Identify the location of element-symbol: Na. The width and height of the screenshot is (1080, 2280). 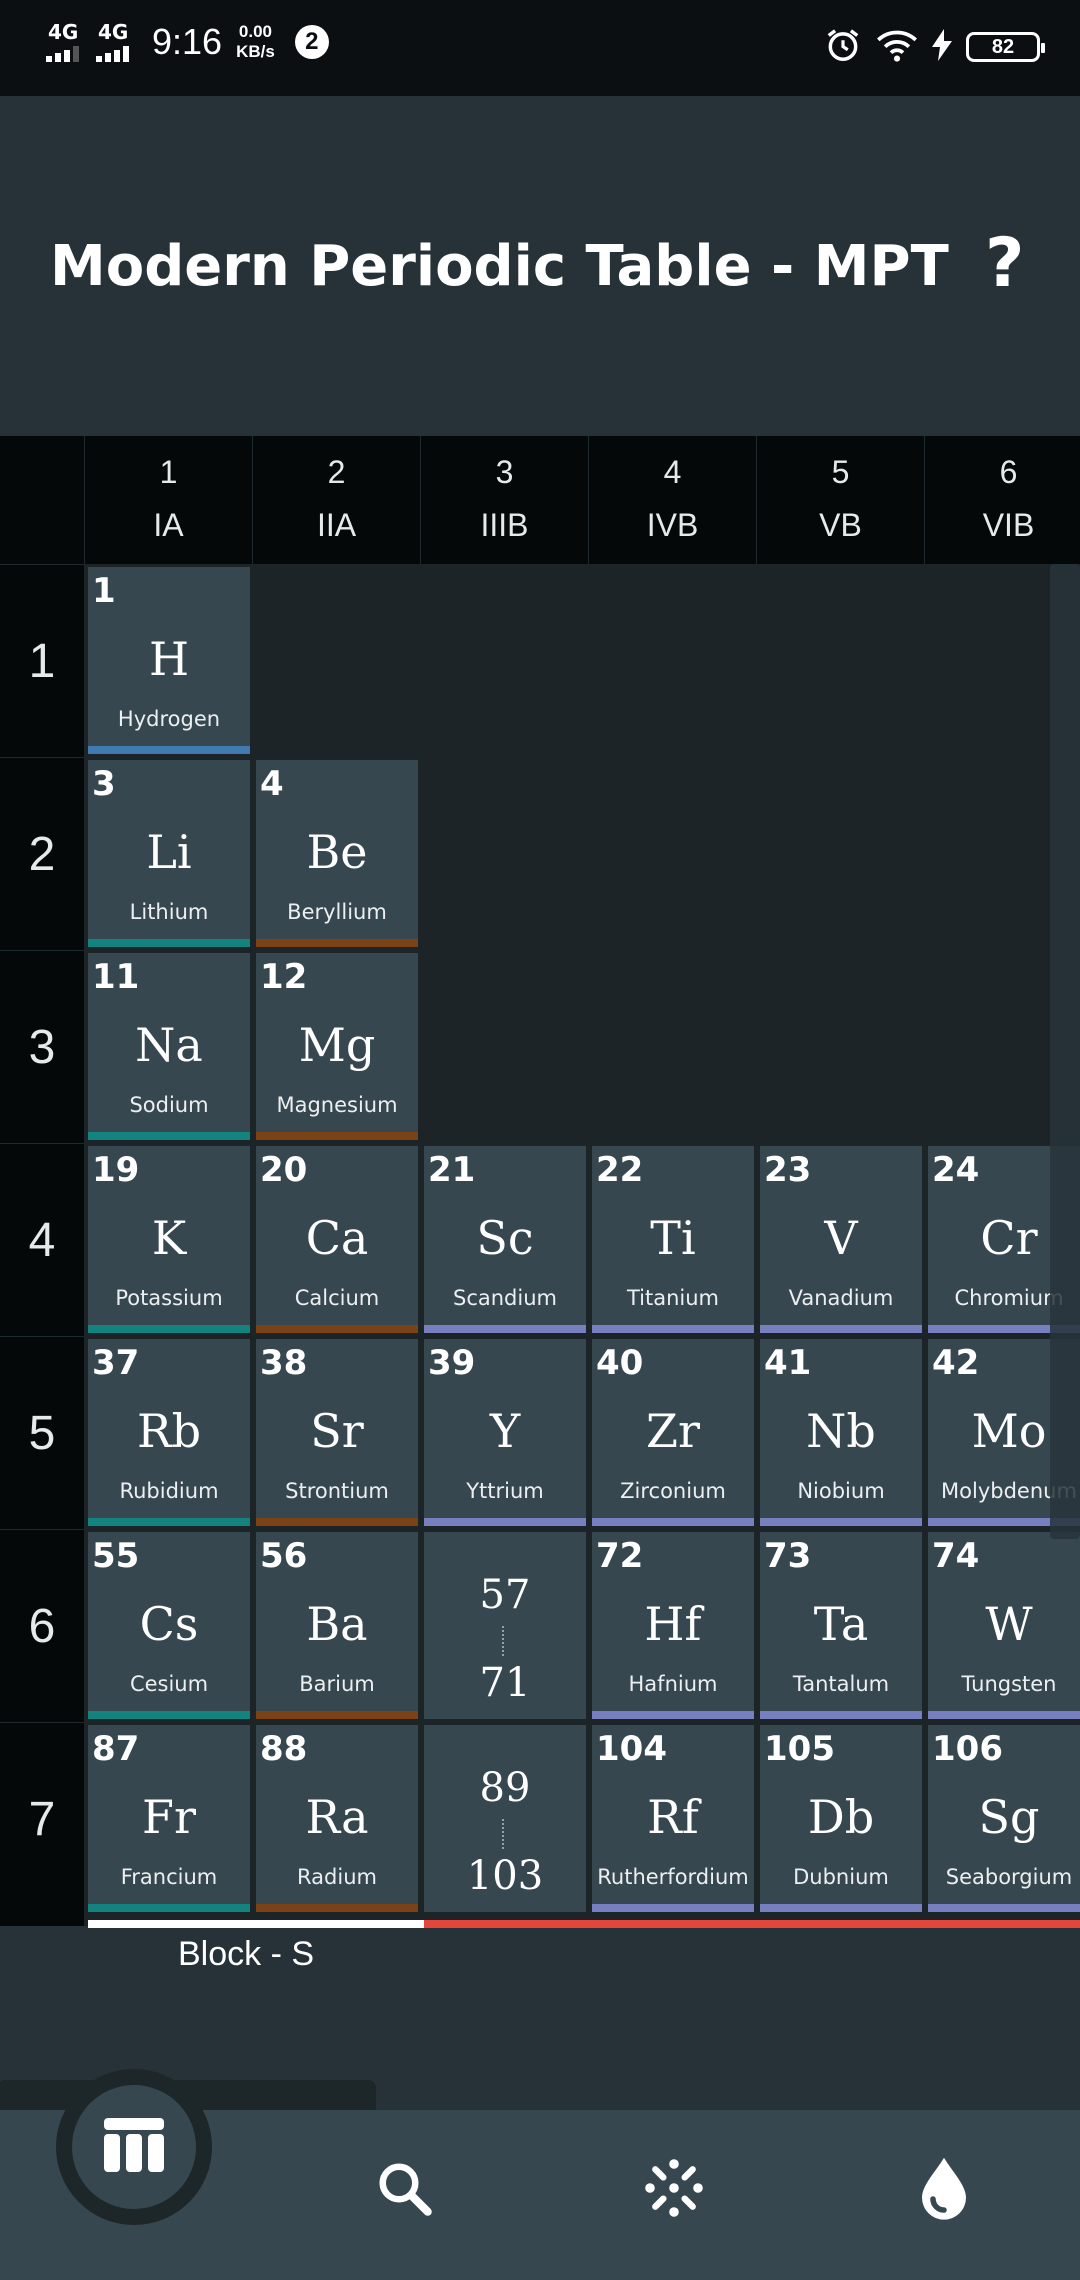
(169, 1045).